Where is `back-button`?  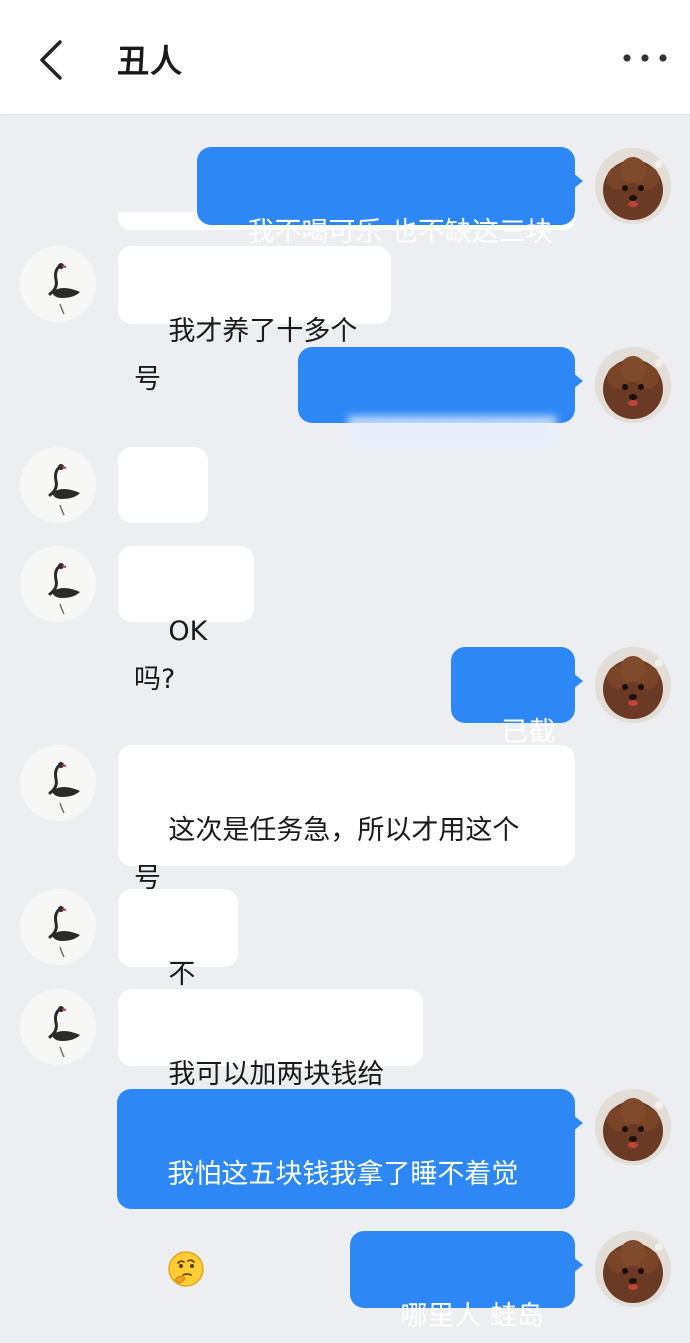 back-button is located at coordinates (52, 60).